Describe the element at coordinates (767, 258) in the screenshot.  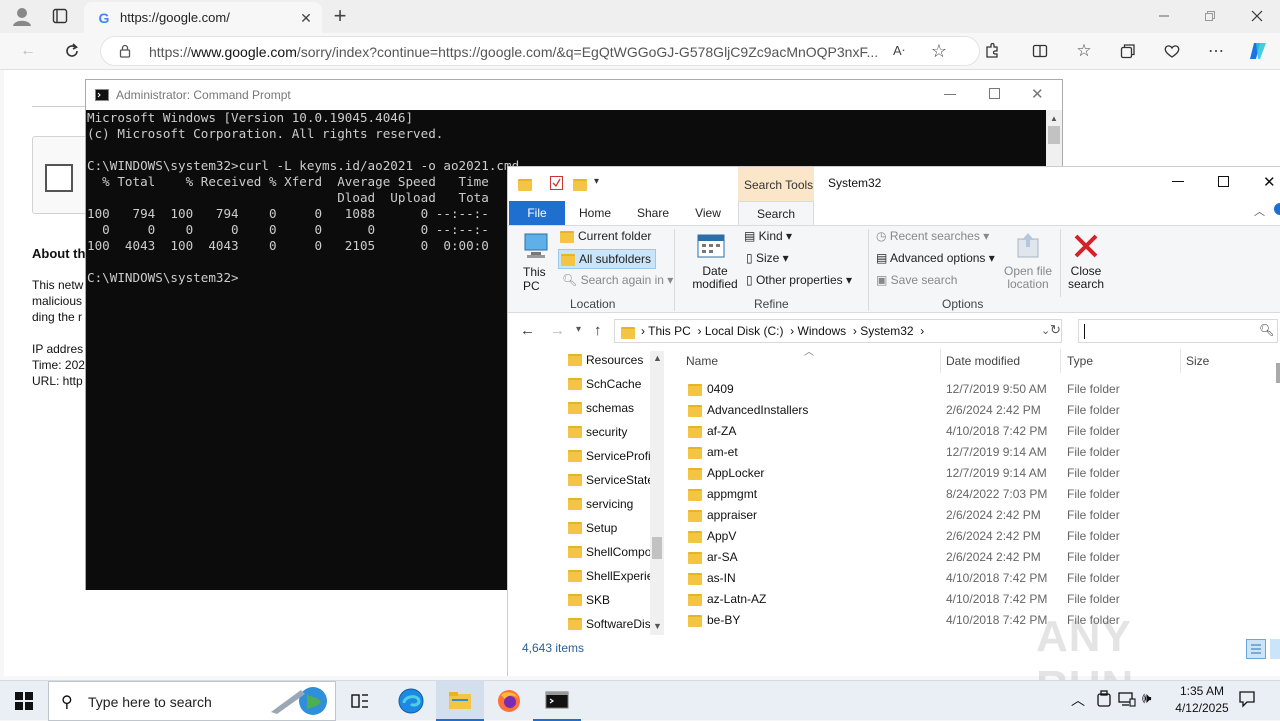
I see `size-button: ▯ Size ▾` at that location.